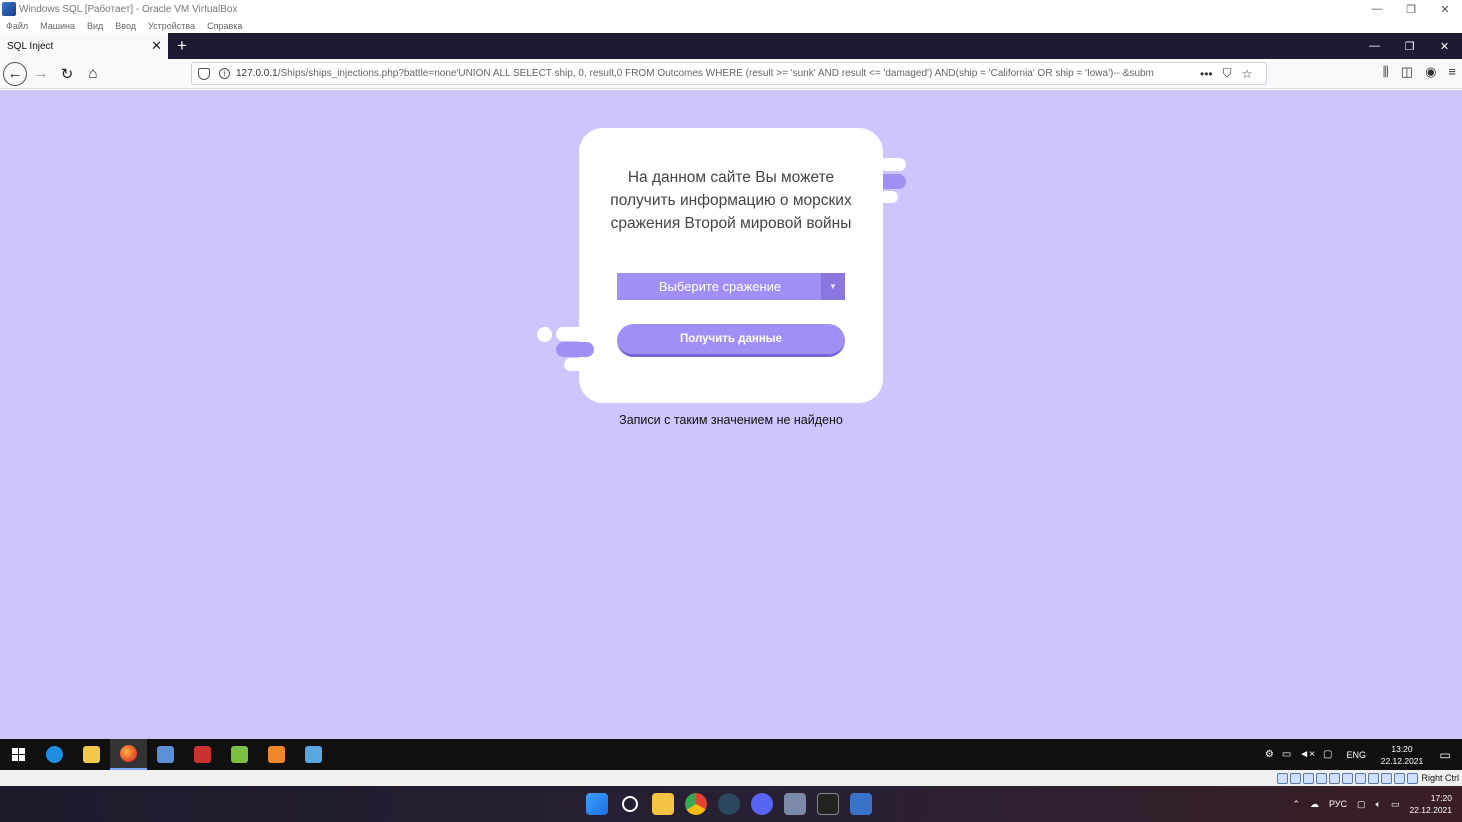  What do you see at coordinates (1335, 778) in the screenshot?
I see `usb-status-icon` at bounding box center [1335, 778].